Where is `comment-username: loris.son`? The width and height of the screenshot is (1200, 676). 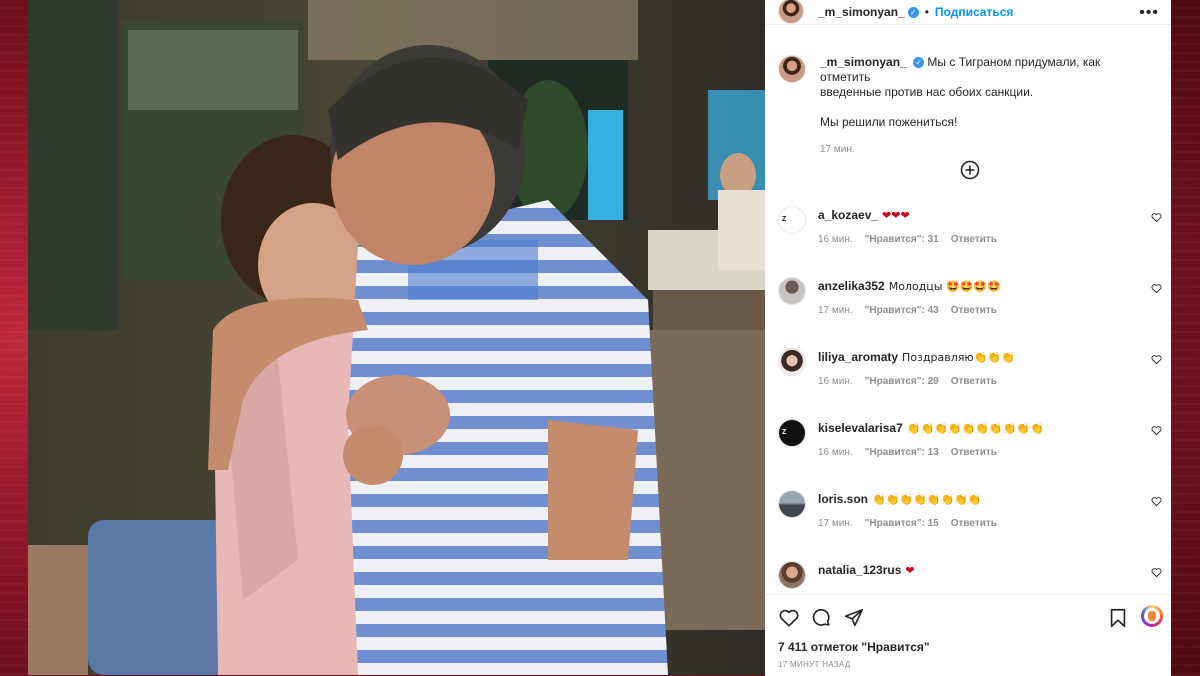
comment-username: loris.son is located at coordinates (843, 499).